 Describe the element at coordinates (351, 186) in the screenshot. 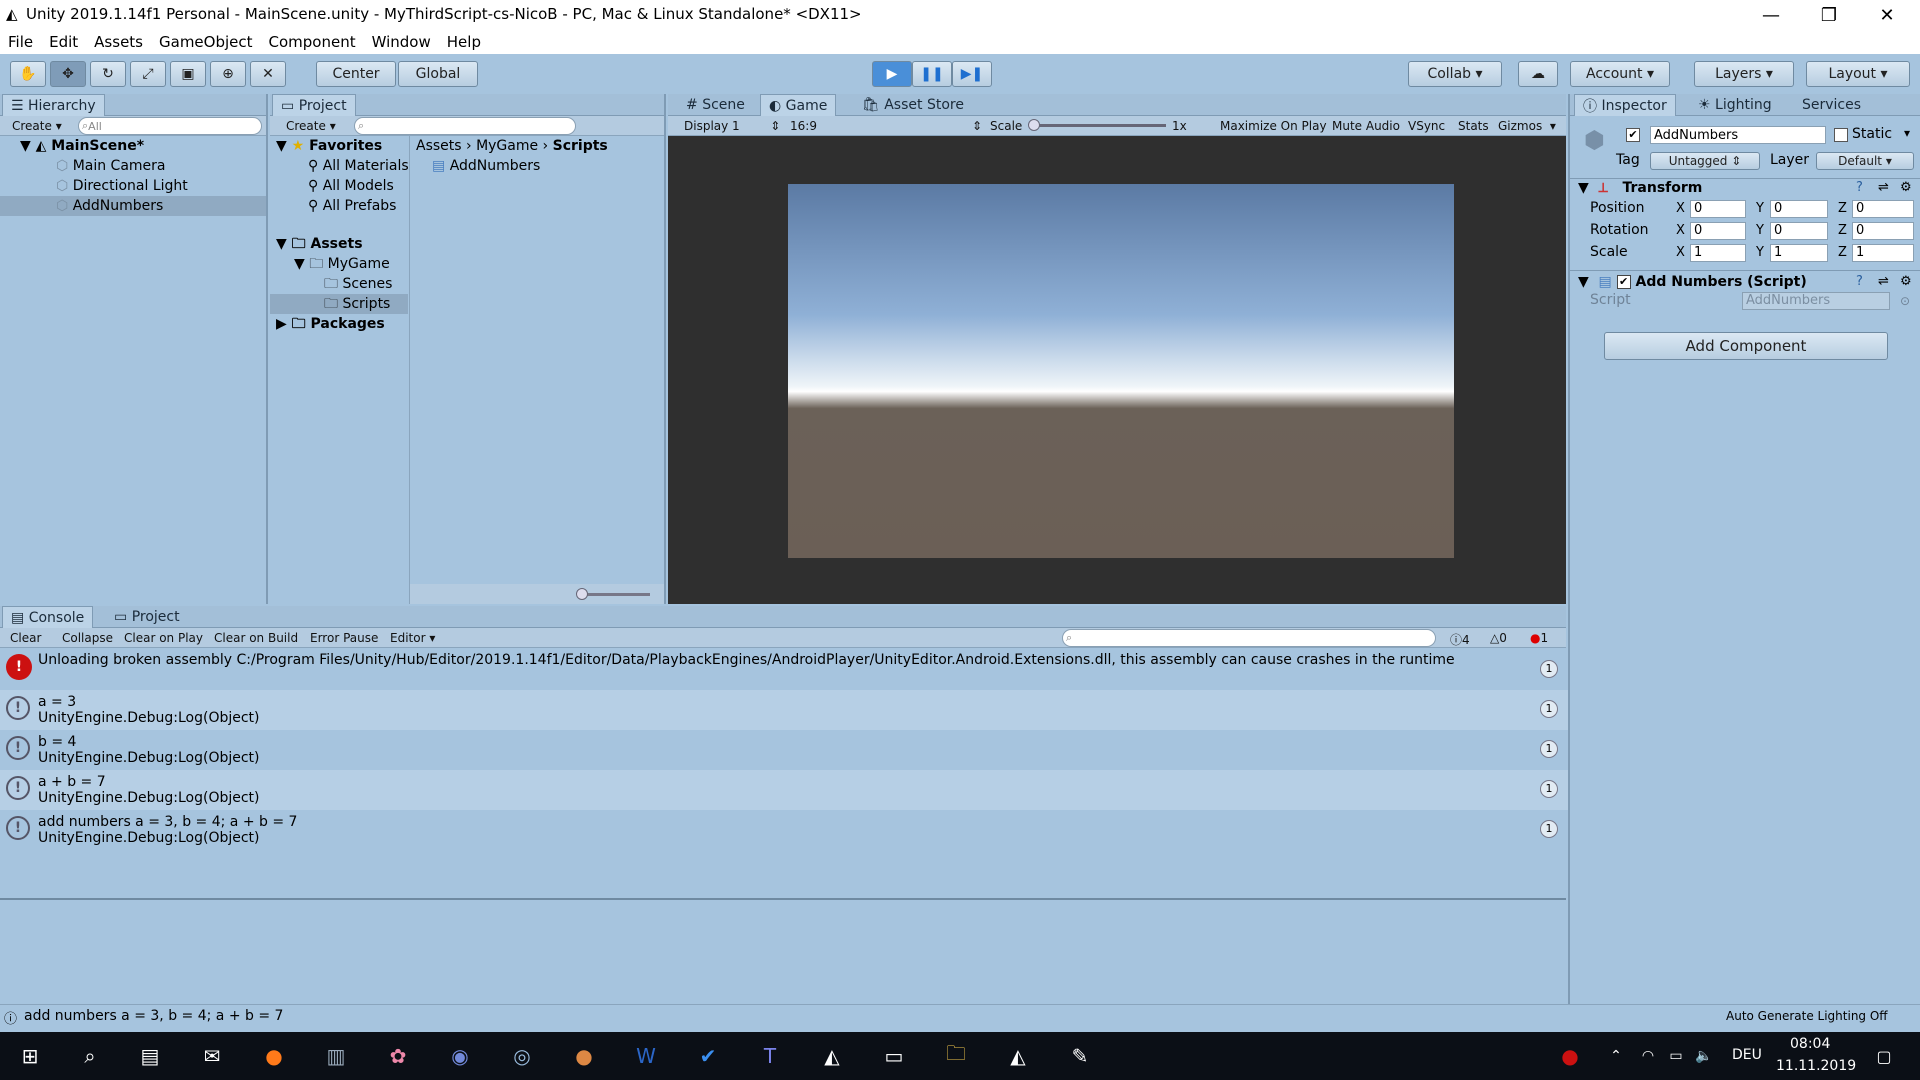

I see `favorites-child: ⚲ All Models` at that location.